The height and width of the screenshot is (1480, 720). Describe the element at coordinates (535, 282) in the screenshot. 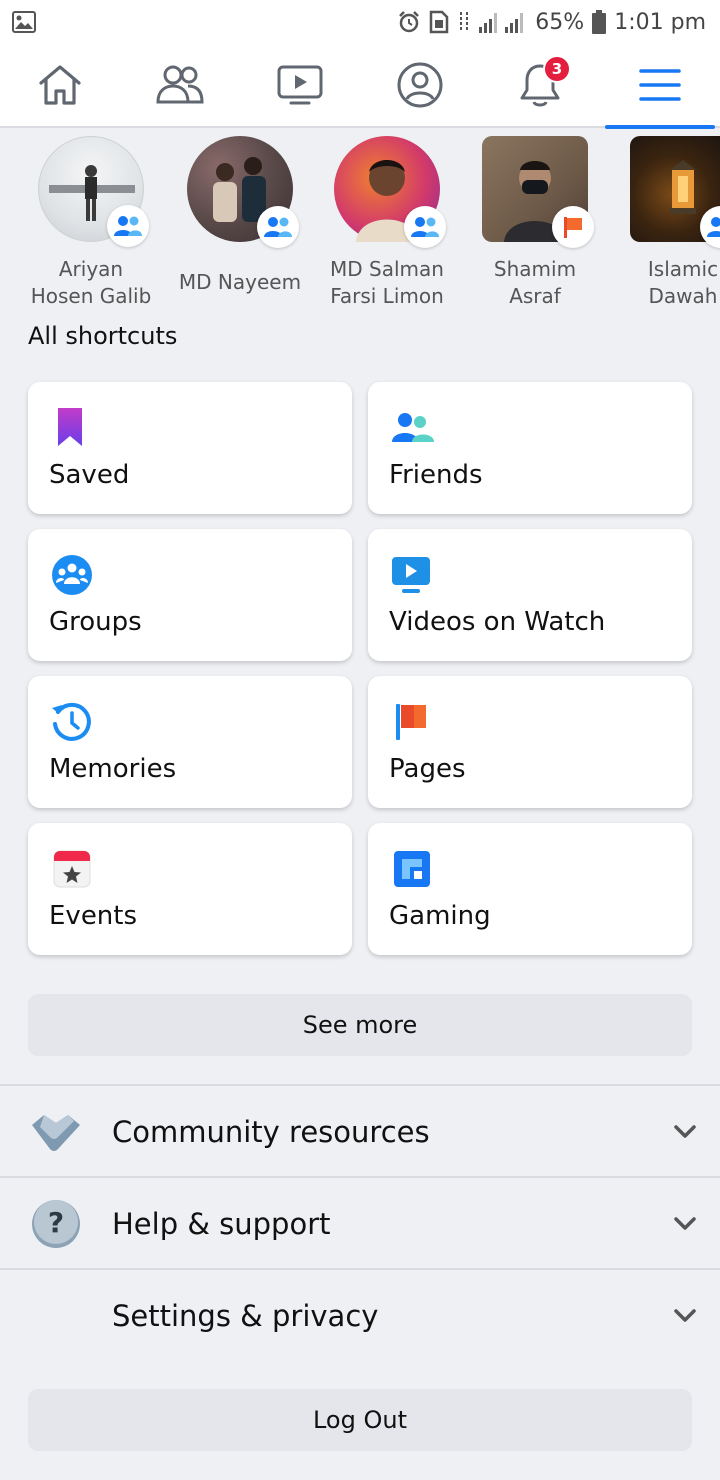

I see `profile-name: Shamim Asraf` at that location.